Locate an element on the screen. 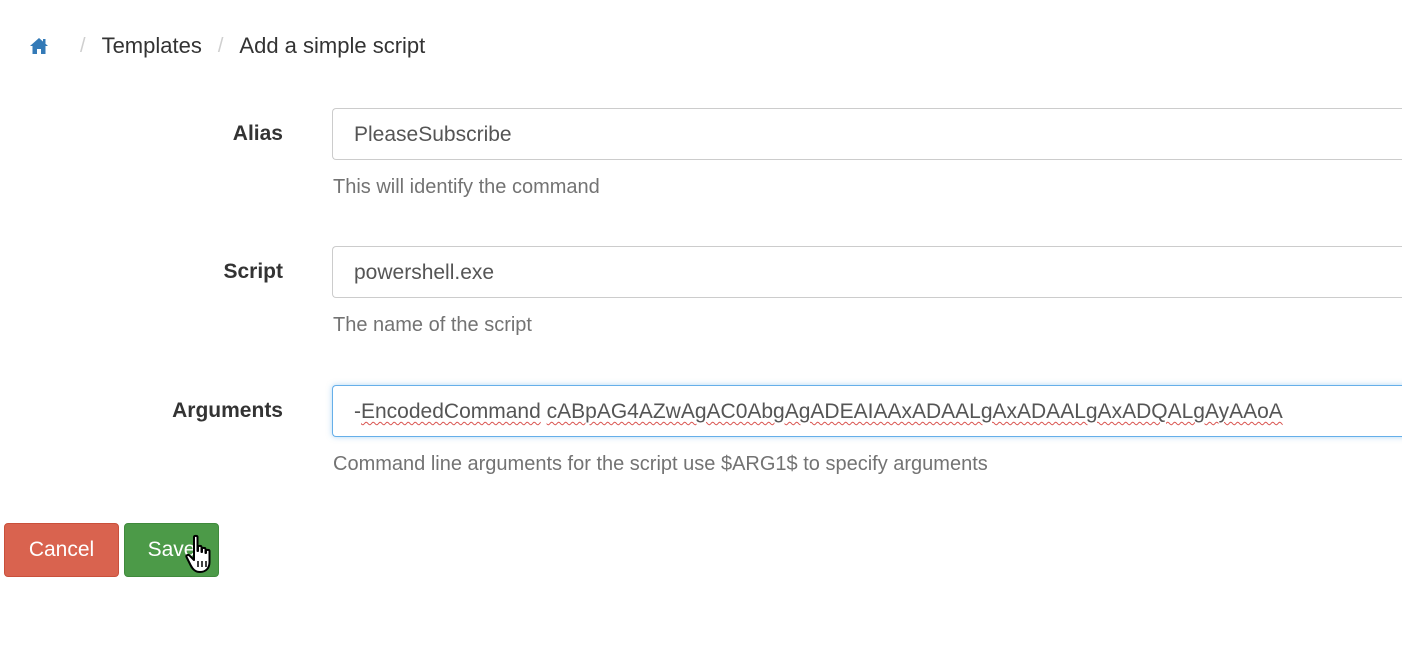  script-label: Script is located at coordinates (253, 271).